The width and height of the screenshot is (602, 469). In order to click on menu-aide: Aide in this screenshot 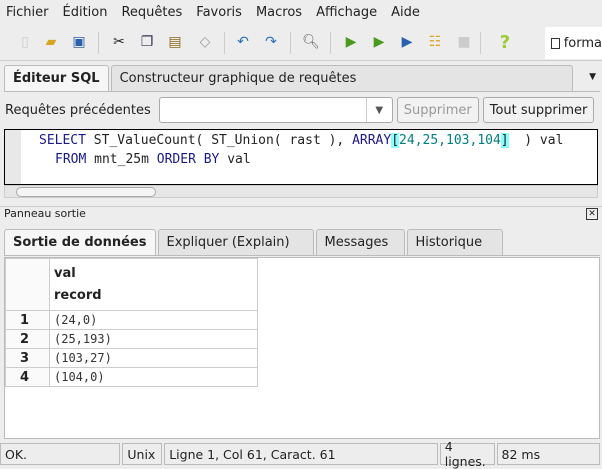, I will do `click(405, 12)`.